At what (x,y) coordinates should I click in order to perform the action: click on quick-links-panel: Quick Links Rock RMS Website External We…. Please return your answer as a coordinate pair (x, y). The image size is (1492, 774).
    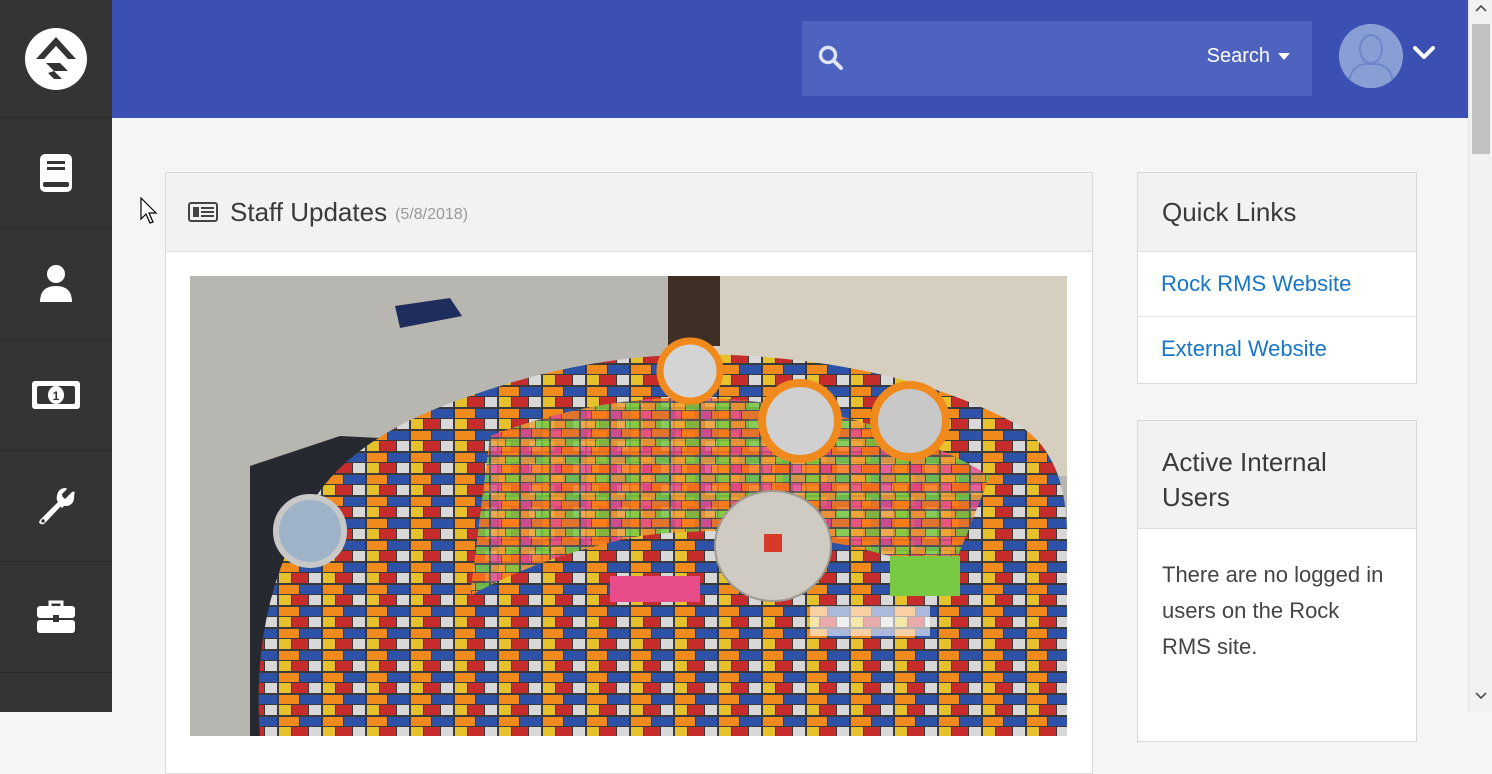
    Looking at the image, I should click on (1277, 278).